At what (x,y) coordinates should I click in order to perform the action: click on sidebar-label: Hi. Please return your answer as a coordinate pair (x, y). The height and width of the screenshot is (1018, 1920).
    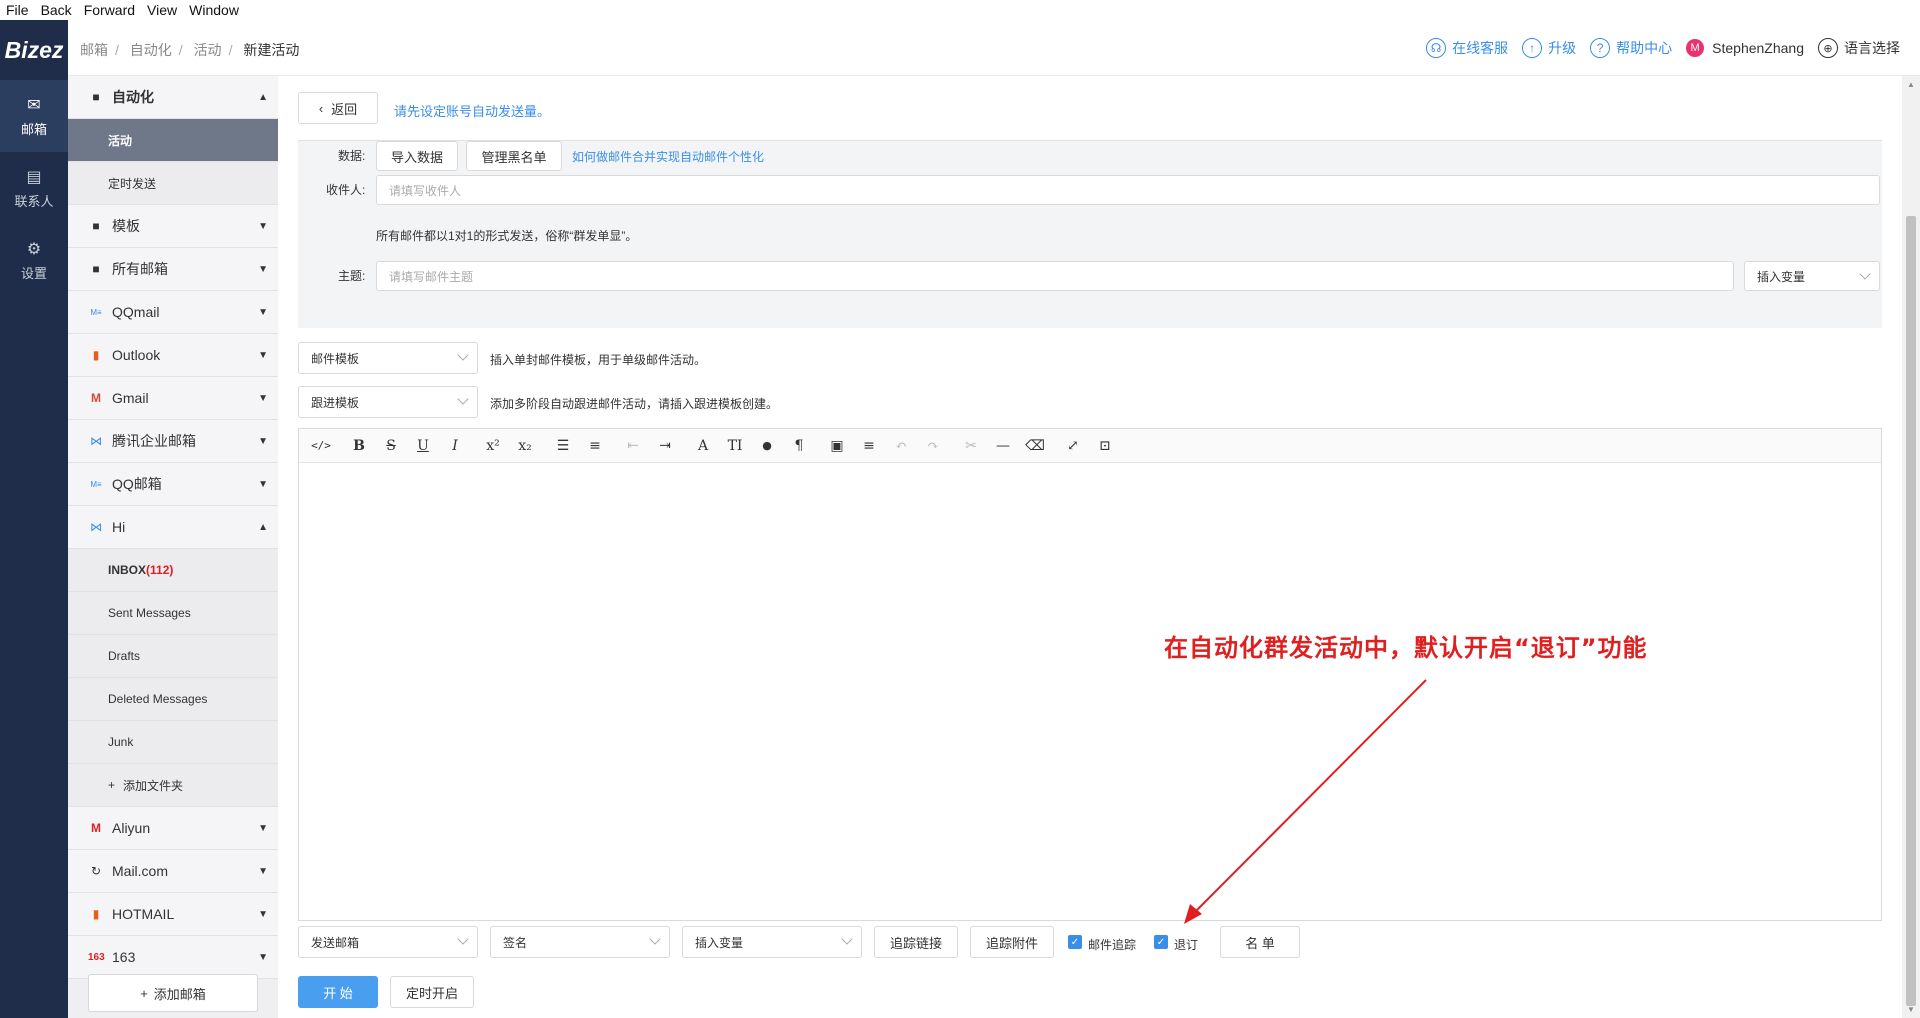
    Looking at the image, I should click on (119, 527).